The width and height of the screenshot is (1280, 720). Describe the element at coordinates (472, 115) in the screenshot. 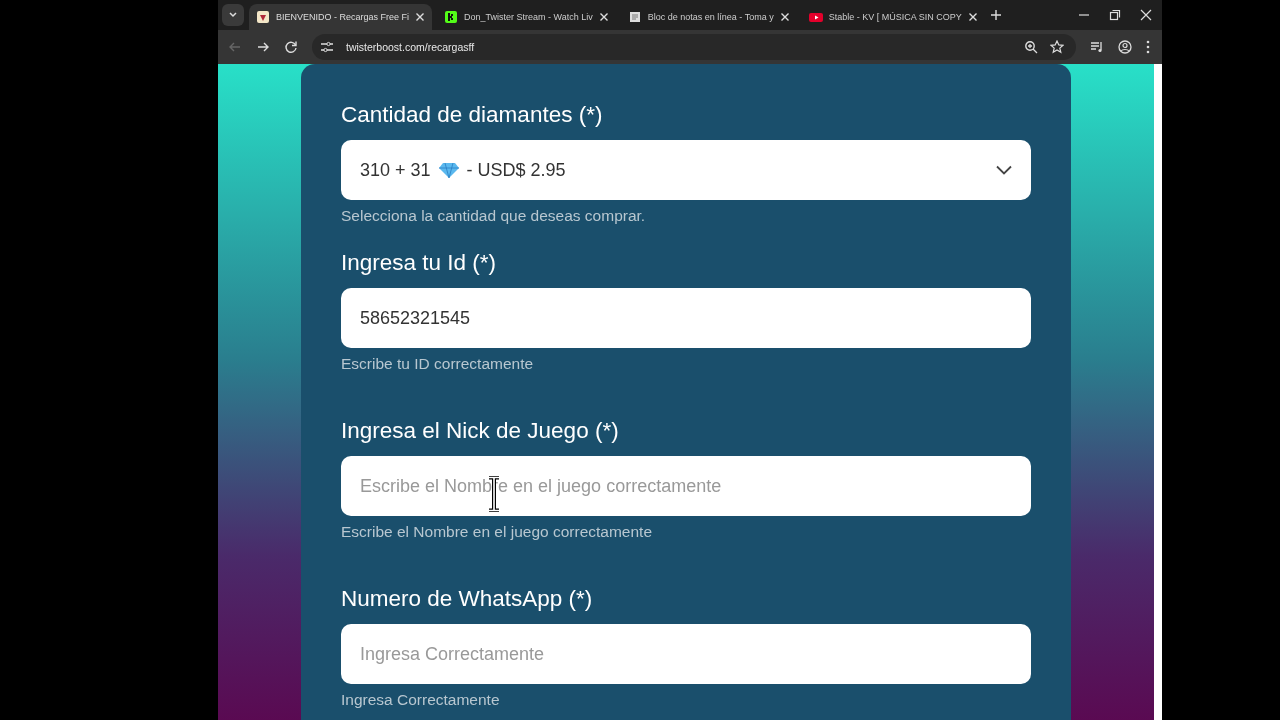

I see `field-label: Cantidad de diamantes (*)` at that location.